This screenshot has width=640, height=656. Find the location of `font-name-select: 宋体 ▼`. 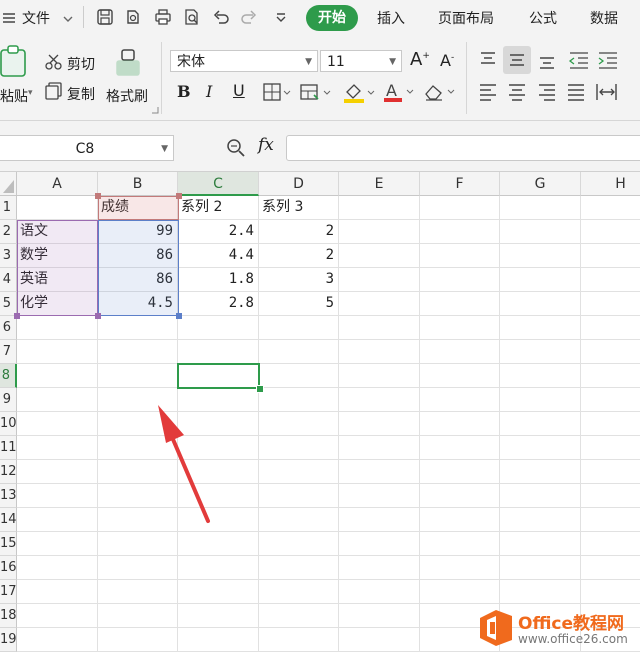

font-name-select: 宋体 ▼ is located at coordinates (244, 61).